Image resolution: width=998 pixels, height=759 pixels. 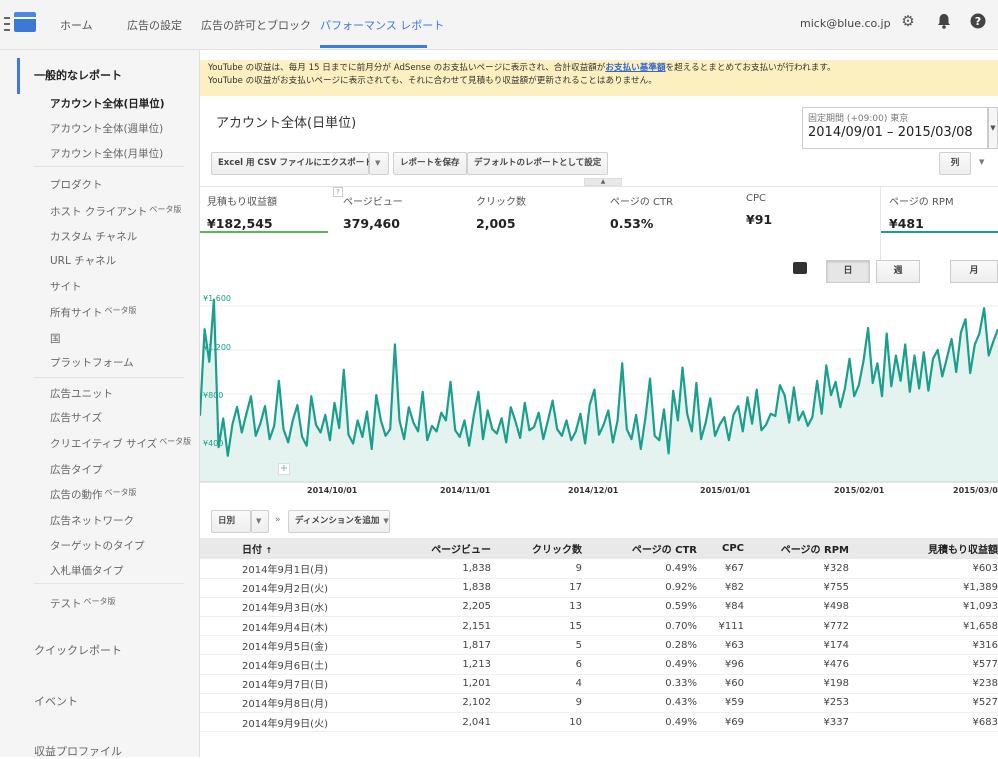 I want to click on annotation-icon, so click(x=800, y=268).